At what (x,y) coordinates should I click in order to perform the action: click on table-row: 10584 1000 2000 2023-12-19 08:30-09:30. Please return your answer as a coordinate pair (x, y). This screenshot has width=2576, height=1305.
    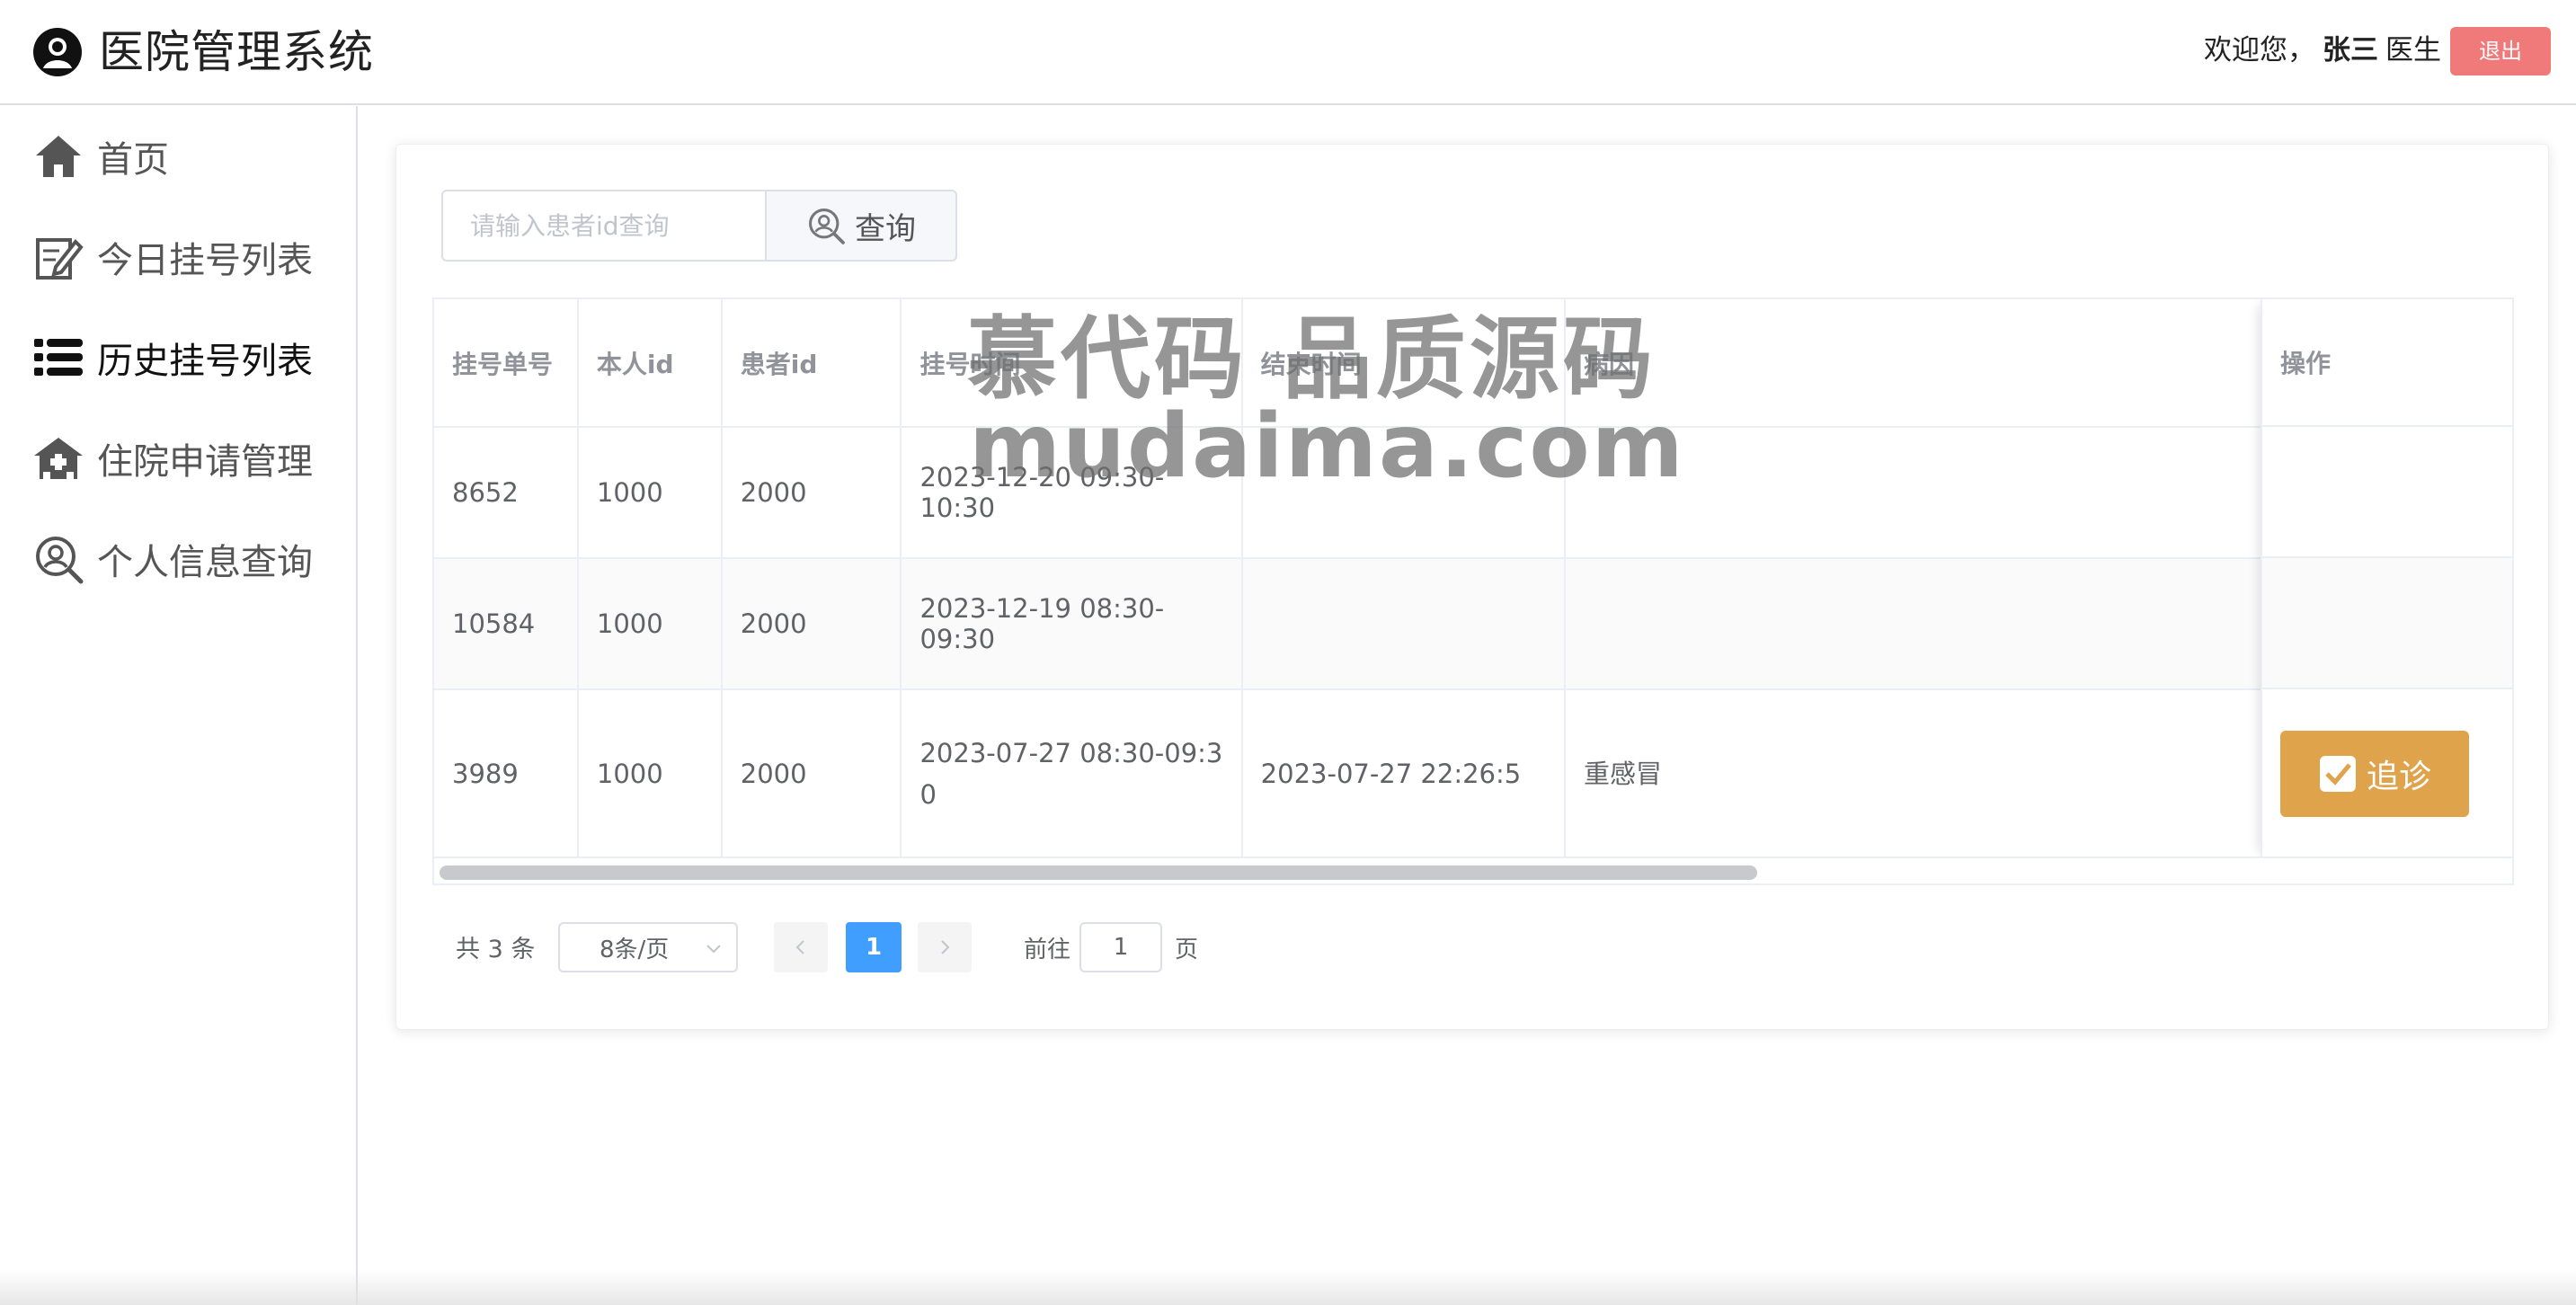
    Looking at the image, I should click on (1473, 624).